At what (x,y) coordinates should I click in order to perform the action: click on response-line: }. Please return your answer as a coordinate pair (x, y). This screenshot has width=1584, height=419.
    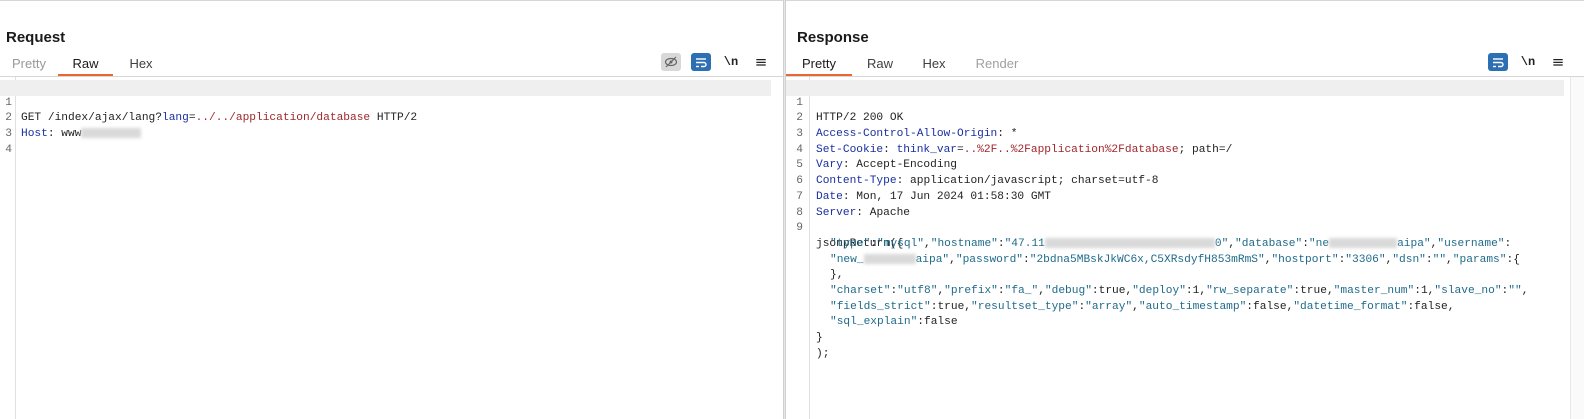
    Looking at the image, I should click on (819, 338).